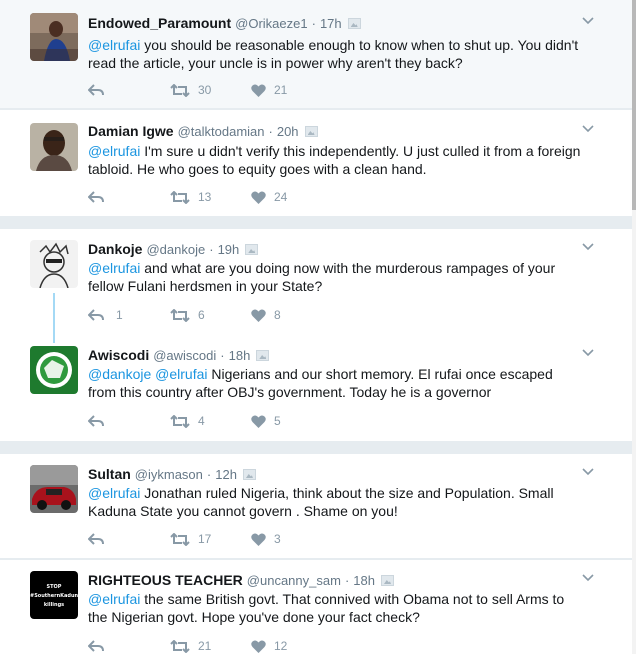 This screenshot has width=636, height=654. I want to click on retweet-count: 6, so click(201, 315).